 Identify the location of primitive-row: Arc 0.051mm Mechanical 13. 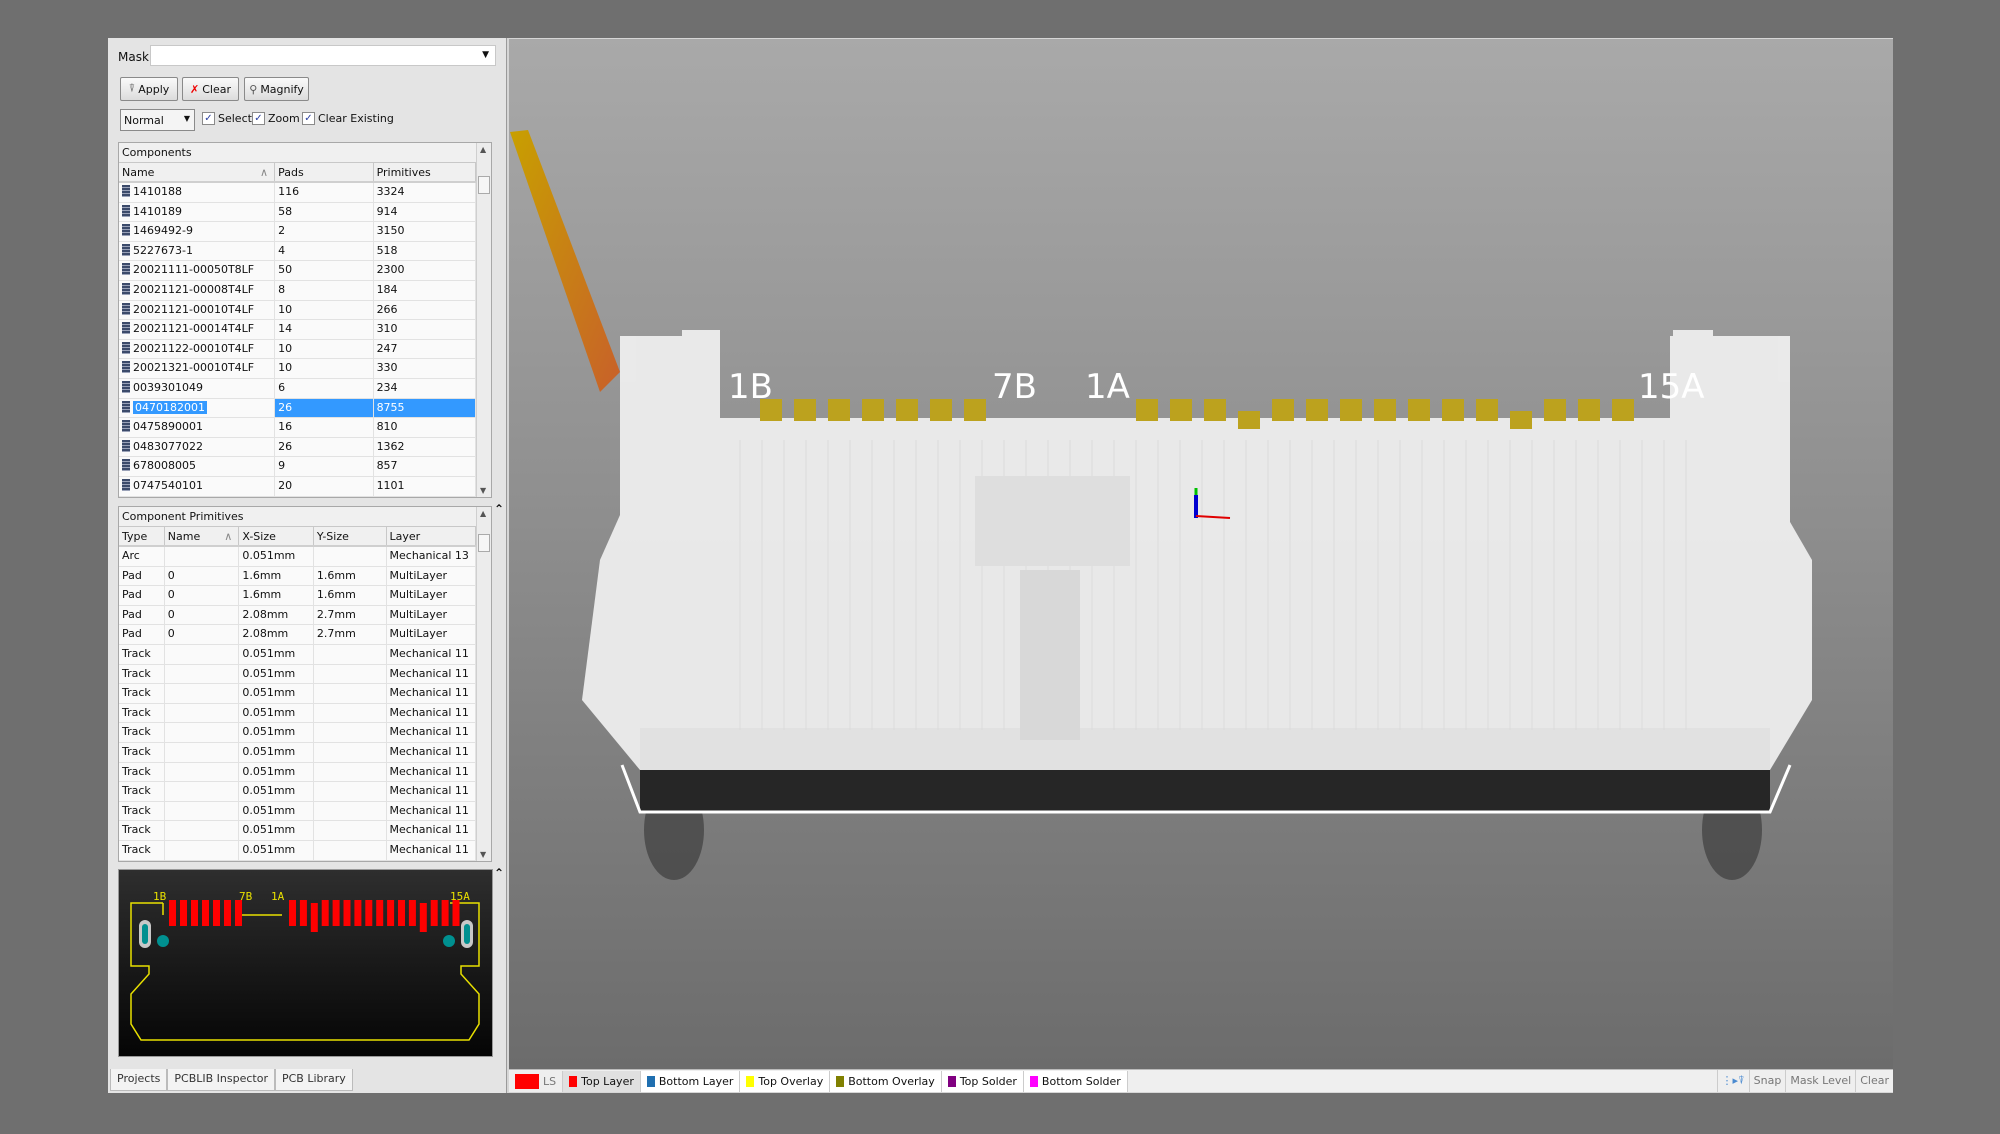
(297, 557).